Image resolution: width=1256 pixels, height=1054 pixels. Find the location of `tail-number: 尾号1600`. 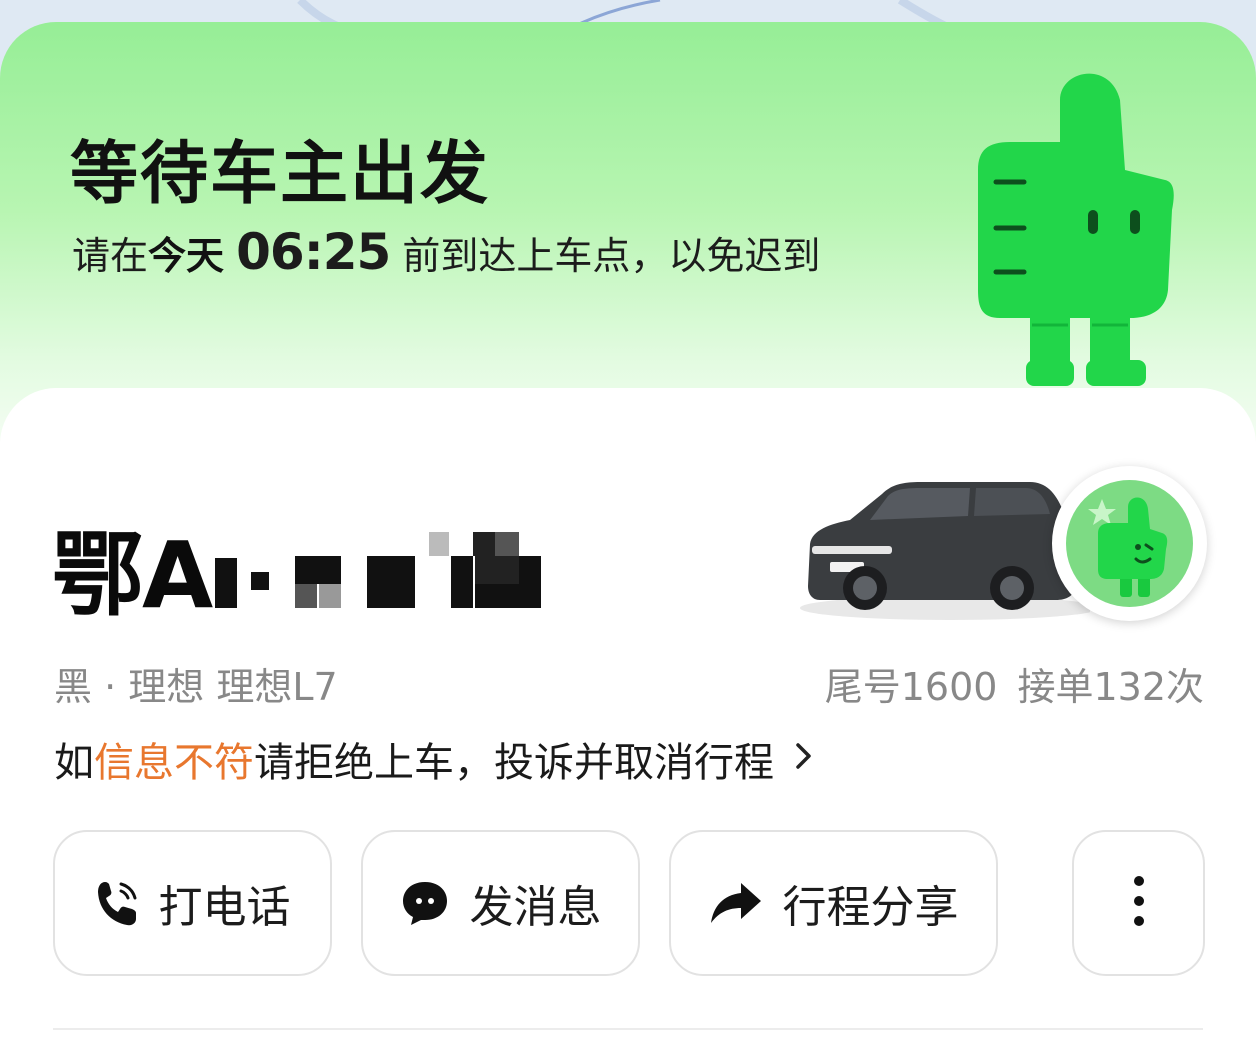

tail-number: 尾号1600 is located at coordinates (911, 687).